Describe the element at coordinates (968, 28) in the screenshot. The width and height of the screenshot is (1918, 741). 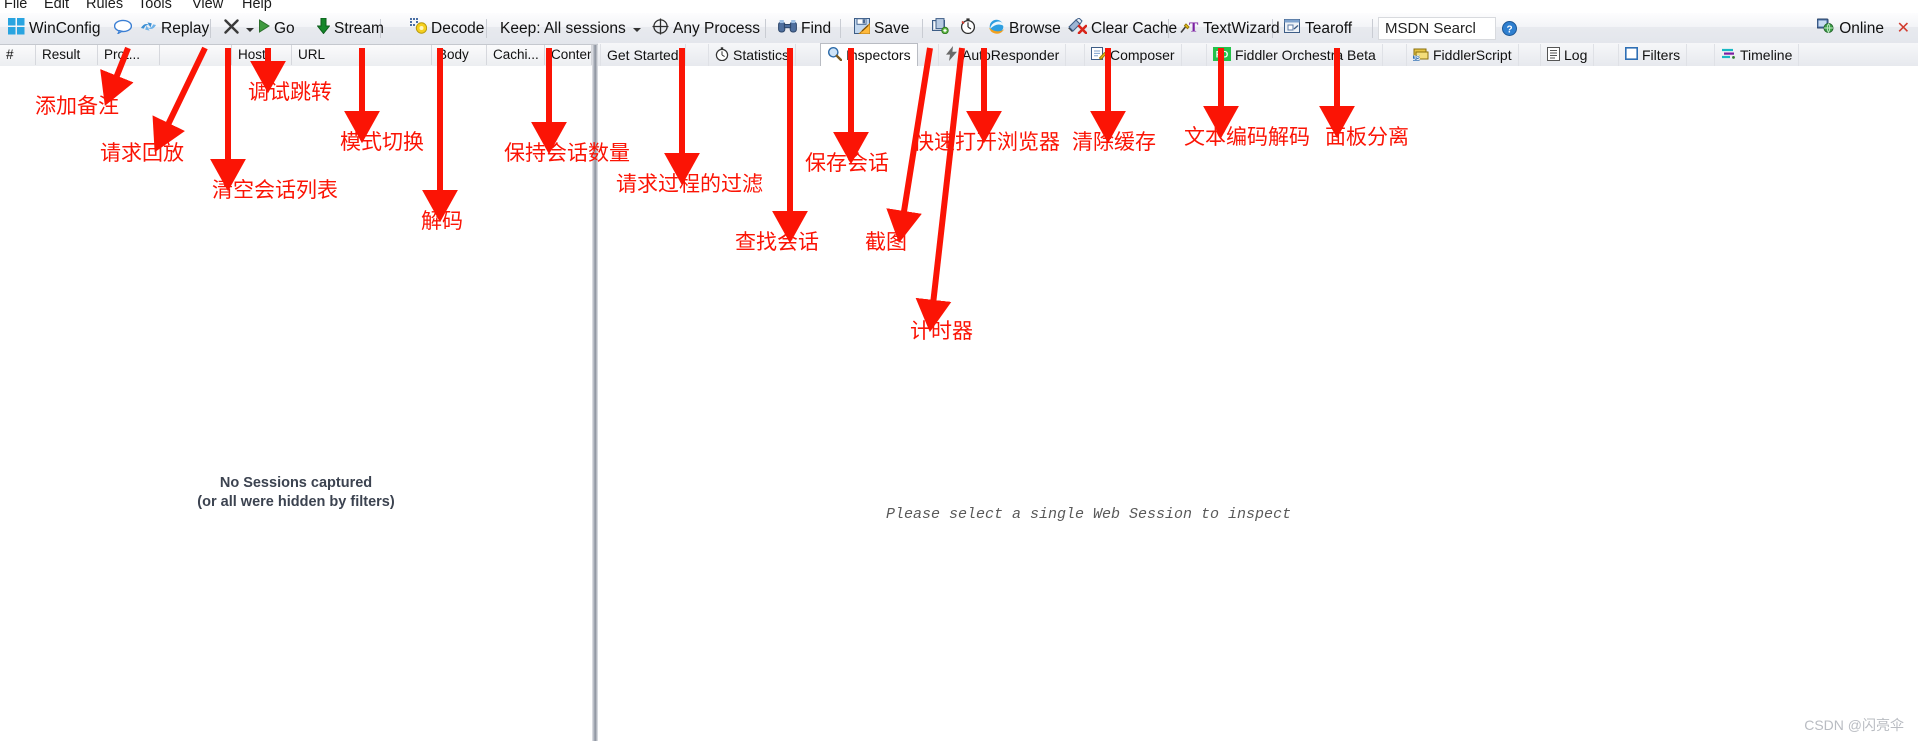
I see `timer-button` at that location.